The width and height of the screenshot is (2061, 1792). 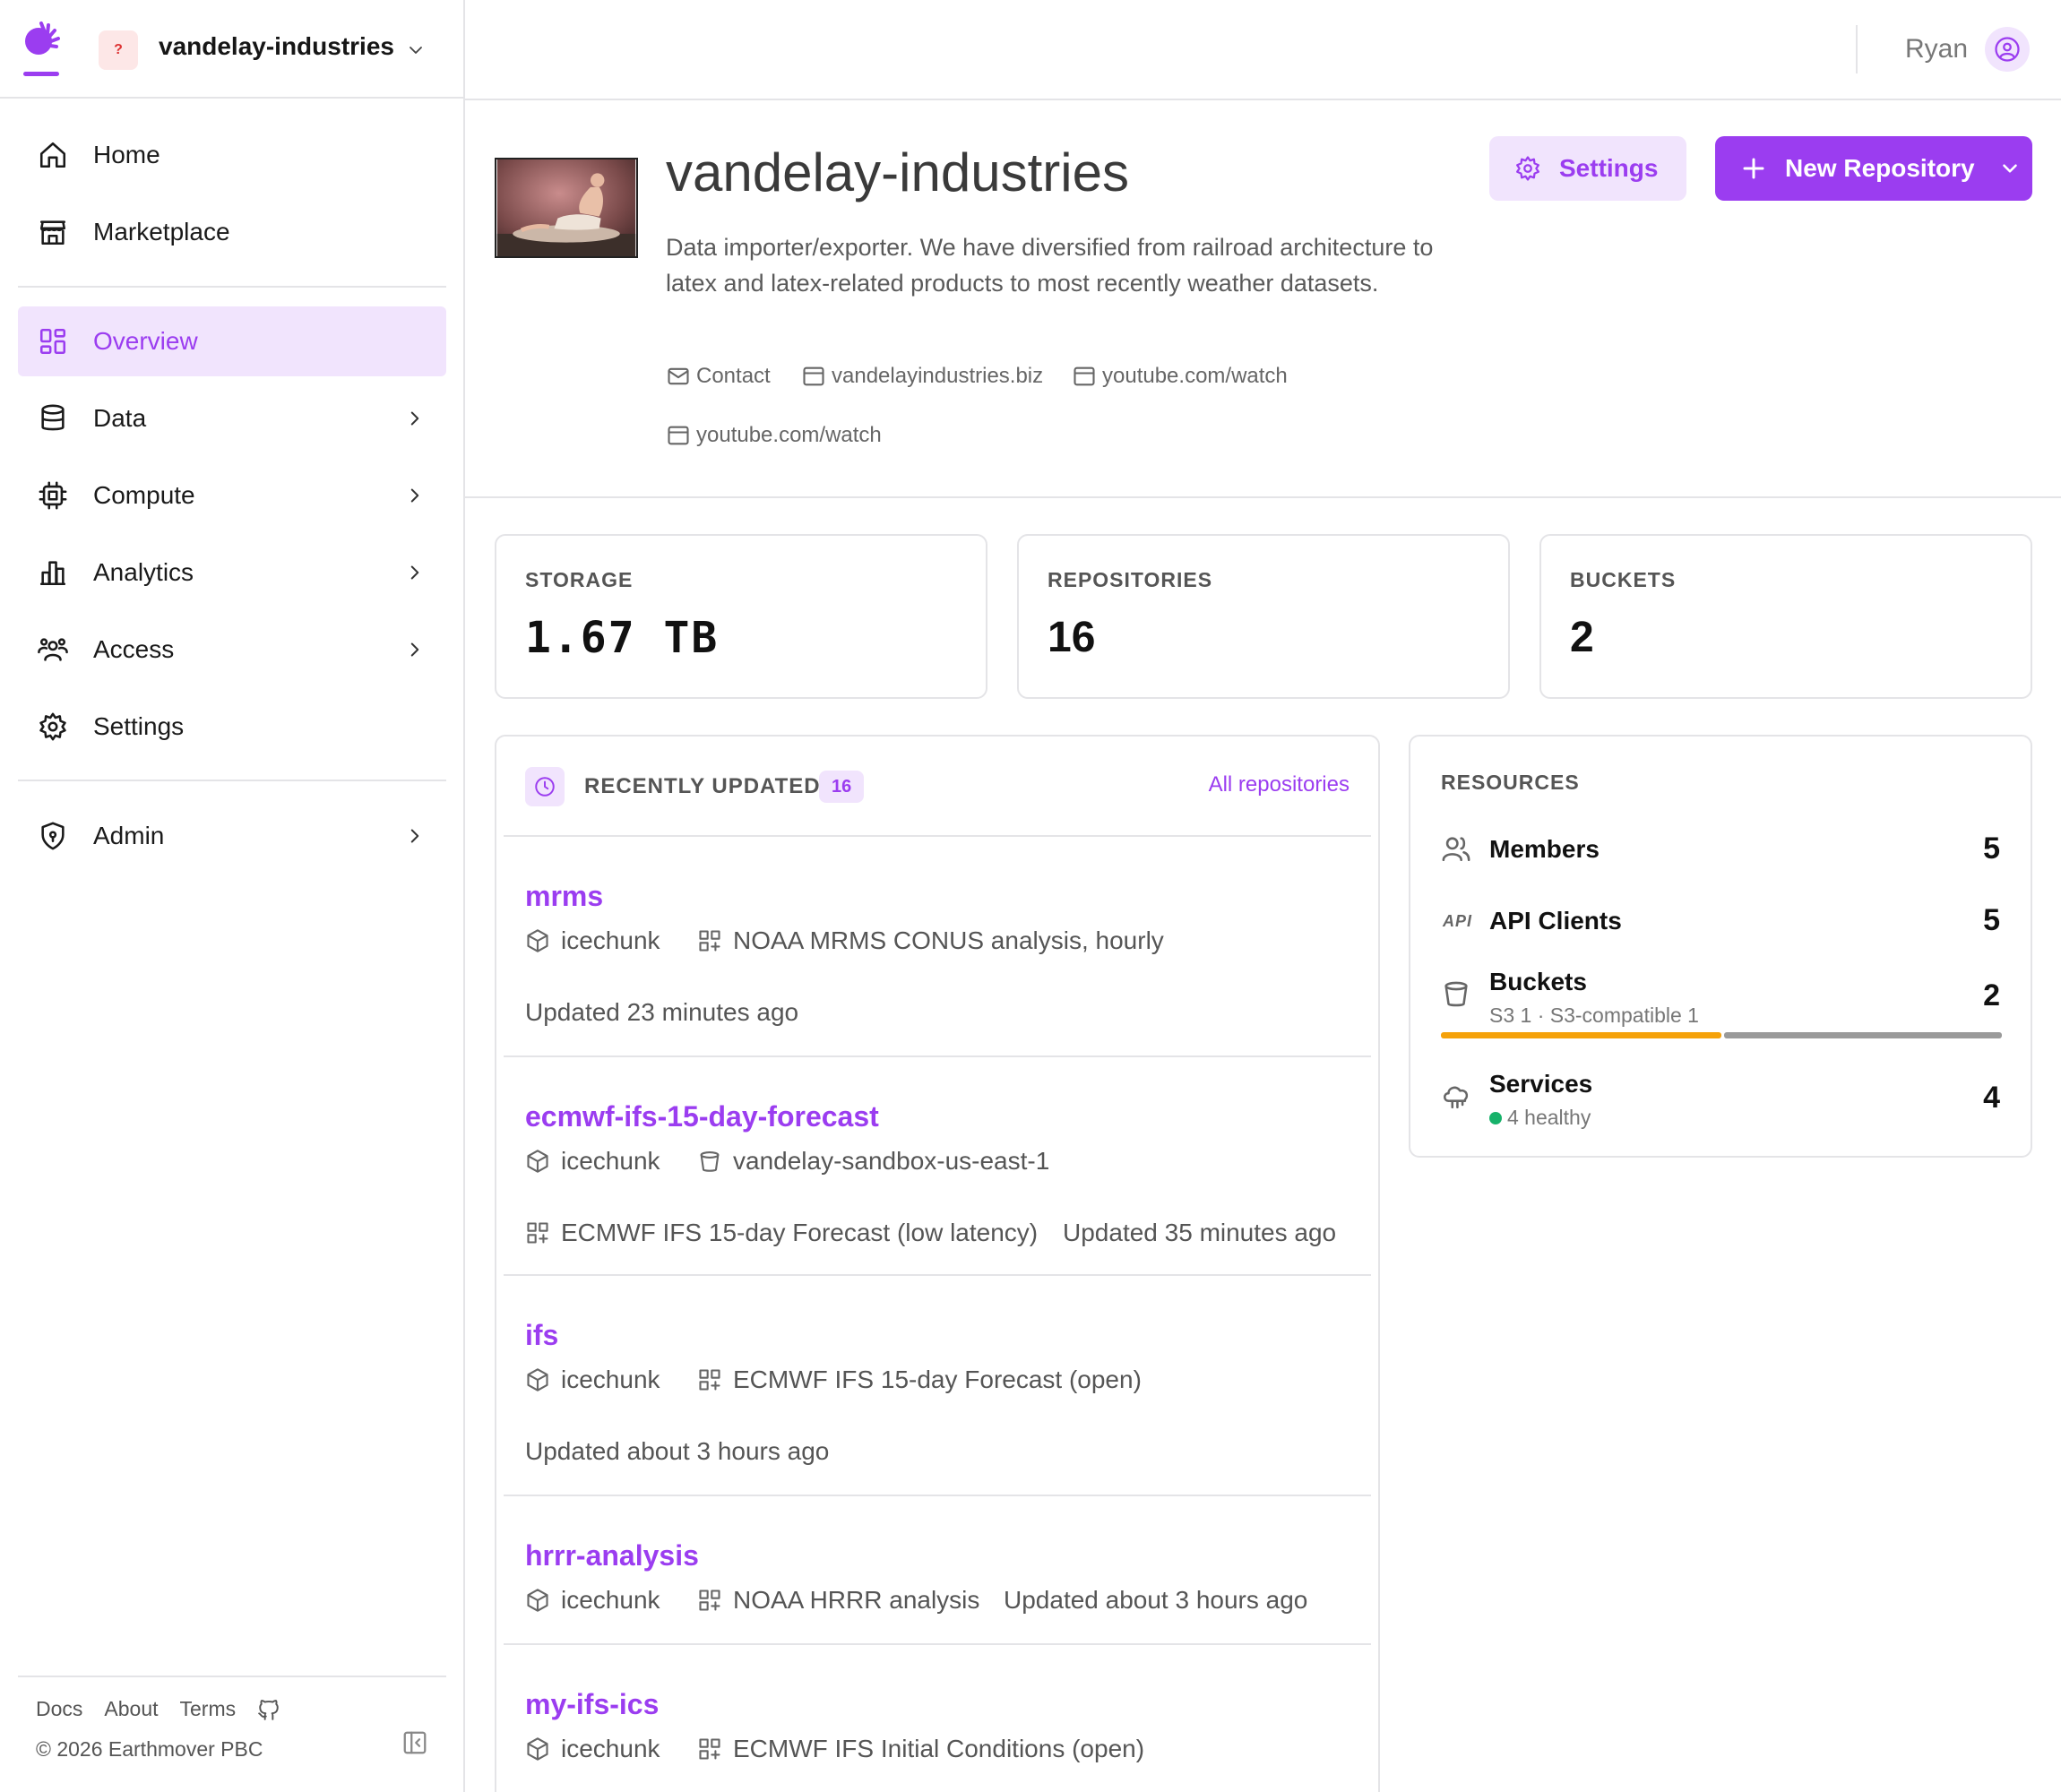 What do you see at coordinates (1130, 579) in the screenshot?
I see `stat-label: REPOSITORIES` at bounding box center [1130, 579].